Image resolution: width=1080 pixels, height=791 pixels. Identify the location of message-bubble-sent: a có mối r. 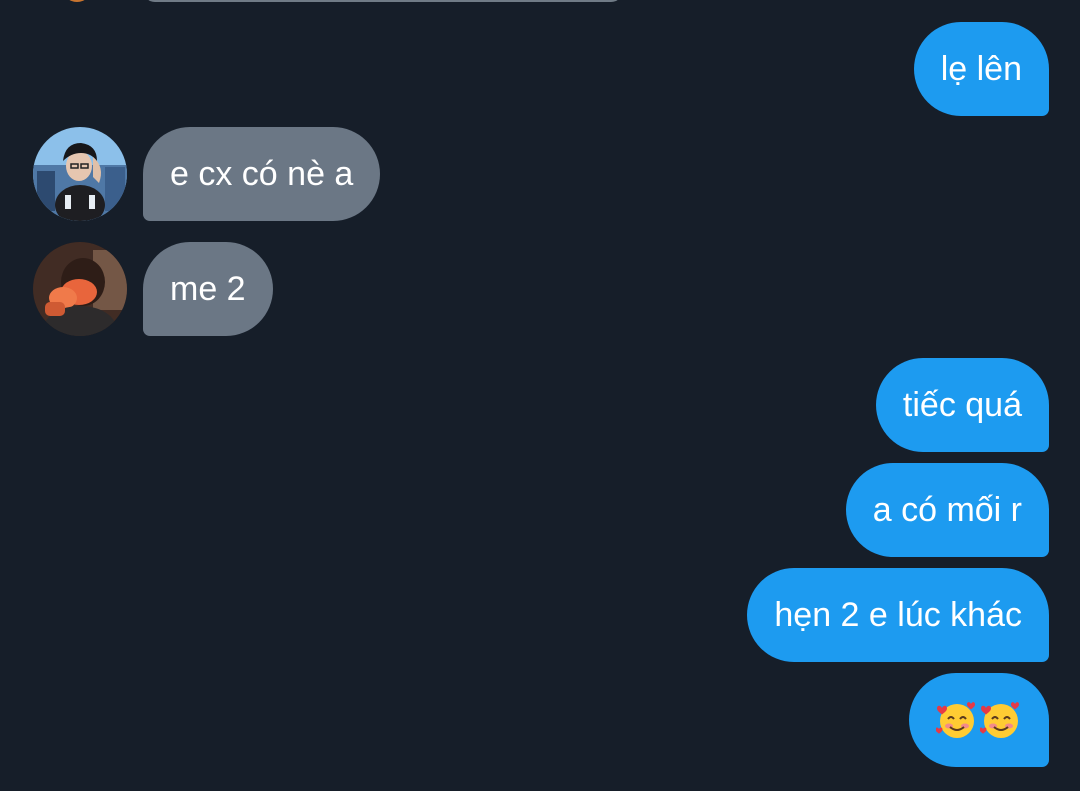
(947, 510).